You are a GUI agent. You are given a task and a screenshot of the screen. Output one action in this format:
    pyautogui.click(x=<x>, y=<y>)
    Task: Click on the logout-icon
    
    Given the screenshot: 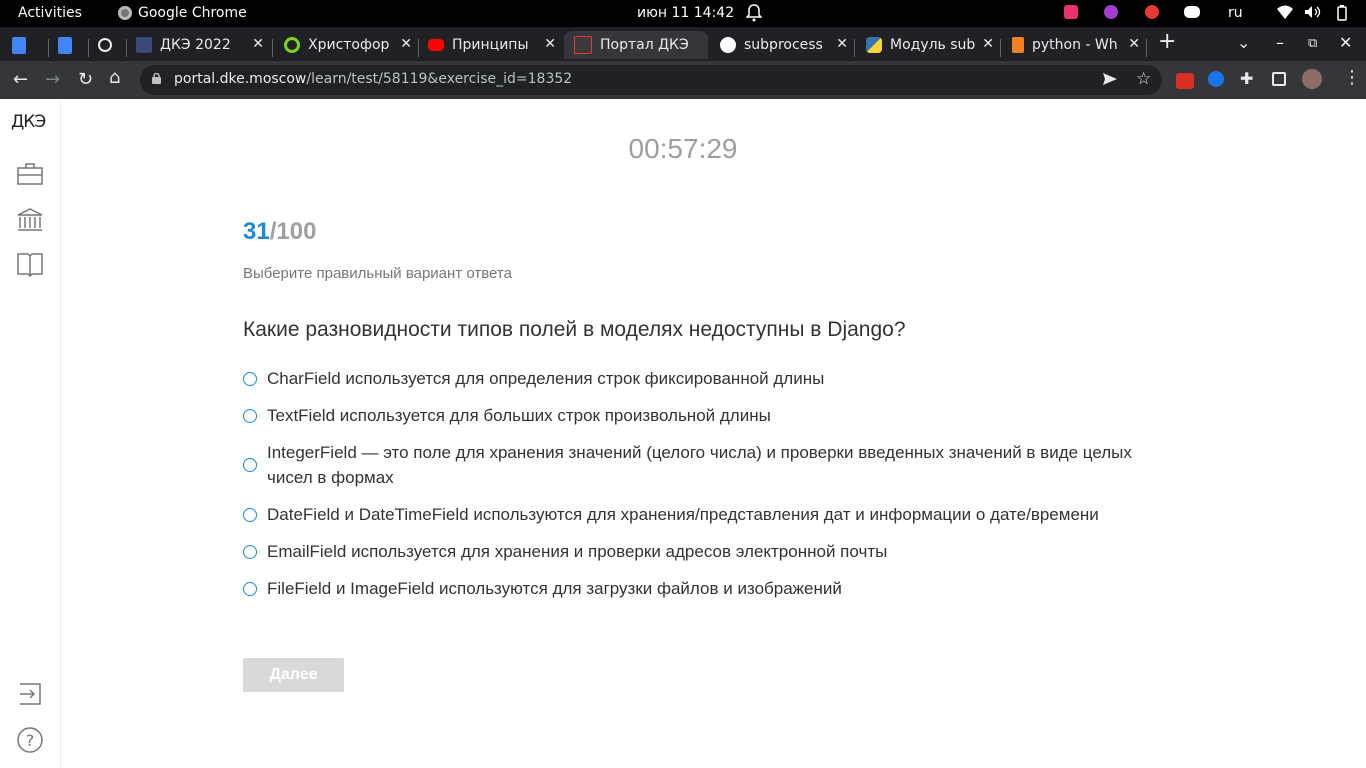 What is the action you would take?
    pyautogui.click(x=30, y=694)
    